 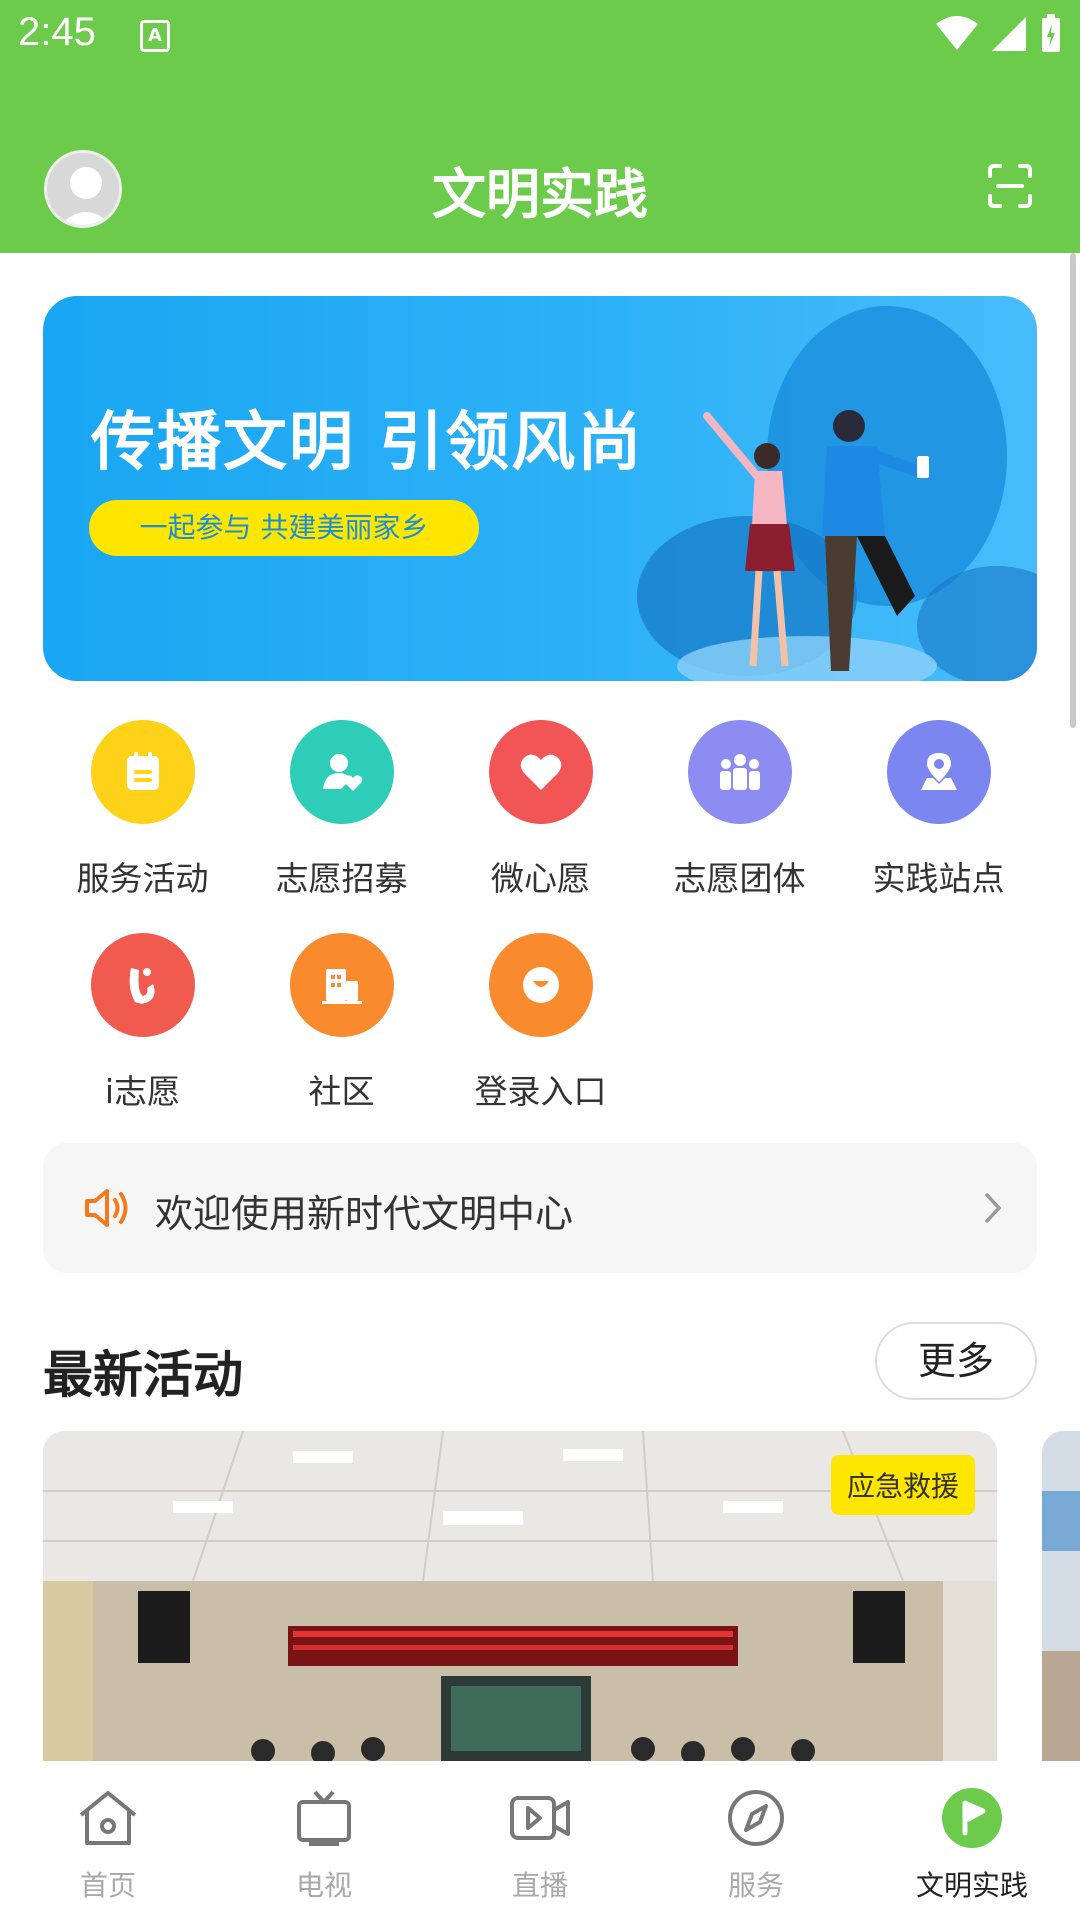 What do you see at coordinates (539, 1885) in the screenshot?
I see `nav-label: 直播` at bounding box center [539, 1885].